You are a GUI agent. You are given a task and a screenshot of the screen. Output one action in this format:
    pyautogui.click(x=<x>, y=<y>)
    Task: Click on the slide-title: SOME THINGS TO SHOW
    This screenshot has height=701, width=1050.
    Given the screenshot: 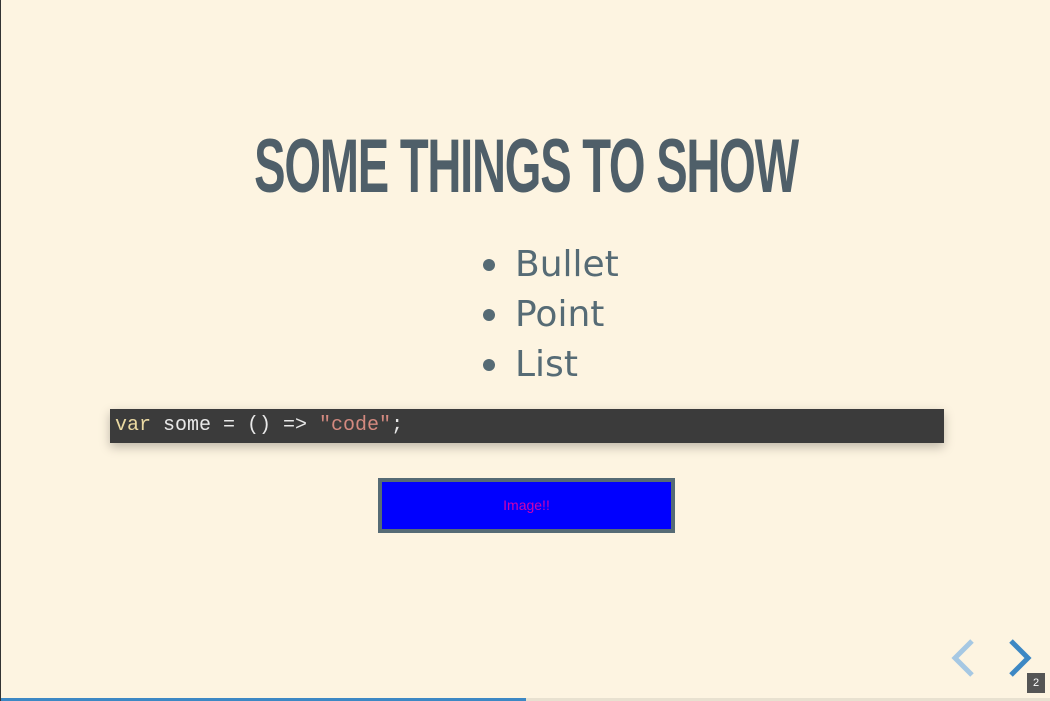 What is the action you would take?
    pyautogui.click(x=526, y=166)
    